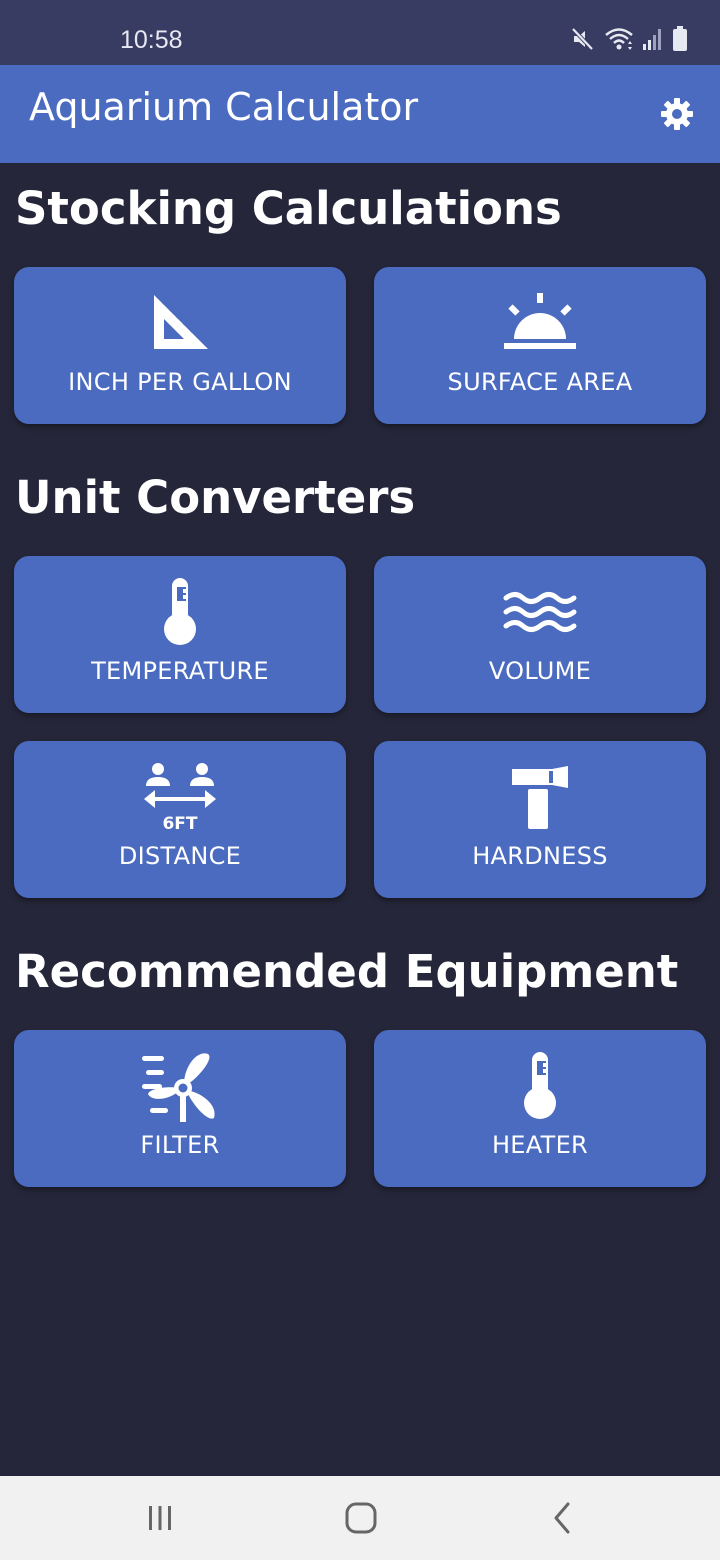 This screenshot has height=1560, width=720. Describe the element at coordinates (179, 823) in the screenshot. I see `distance-icon-text: 6FT` at that location.